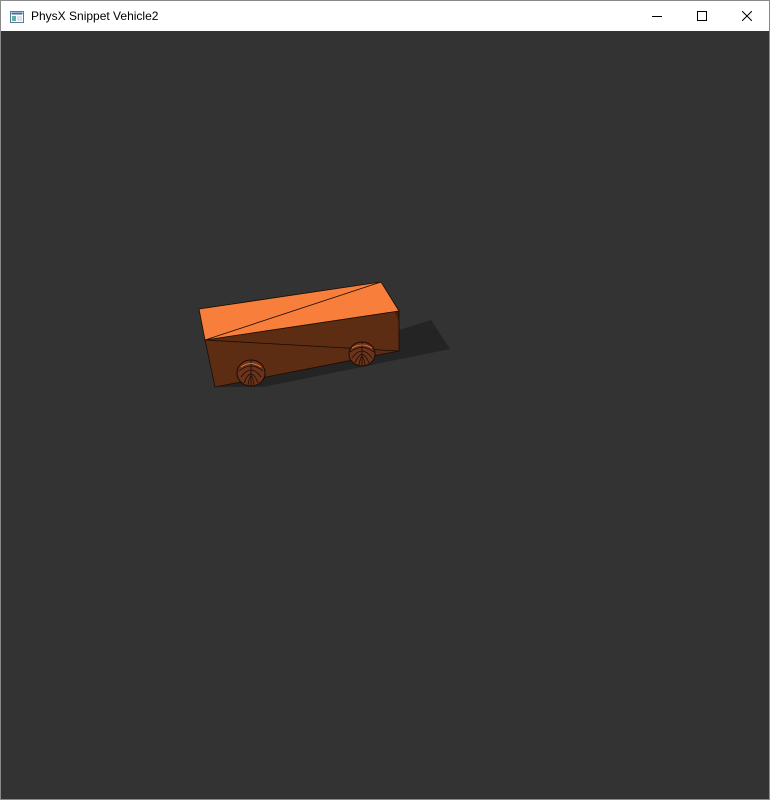 The height and width of the screenshot is (800, 770). I want to click on minimize-button, so click(656, 16).